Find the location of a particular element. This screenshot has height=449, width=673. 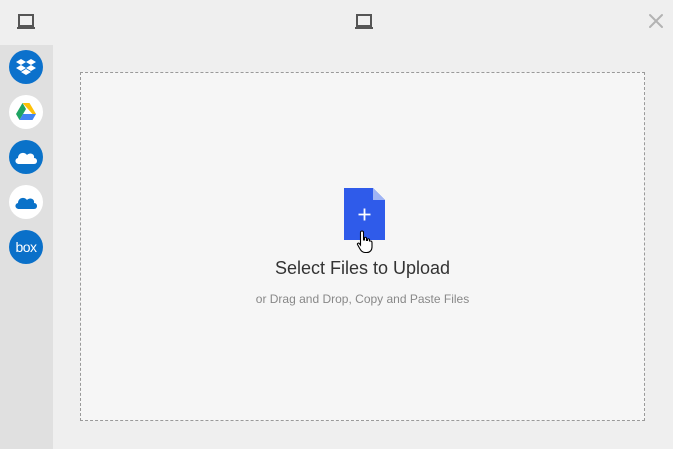

source-google-drive-button is located at coordinates (26, 112).